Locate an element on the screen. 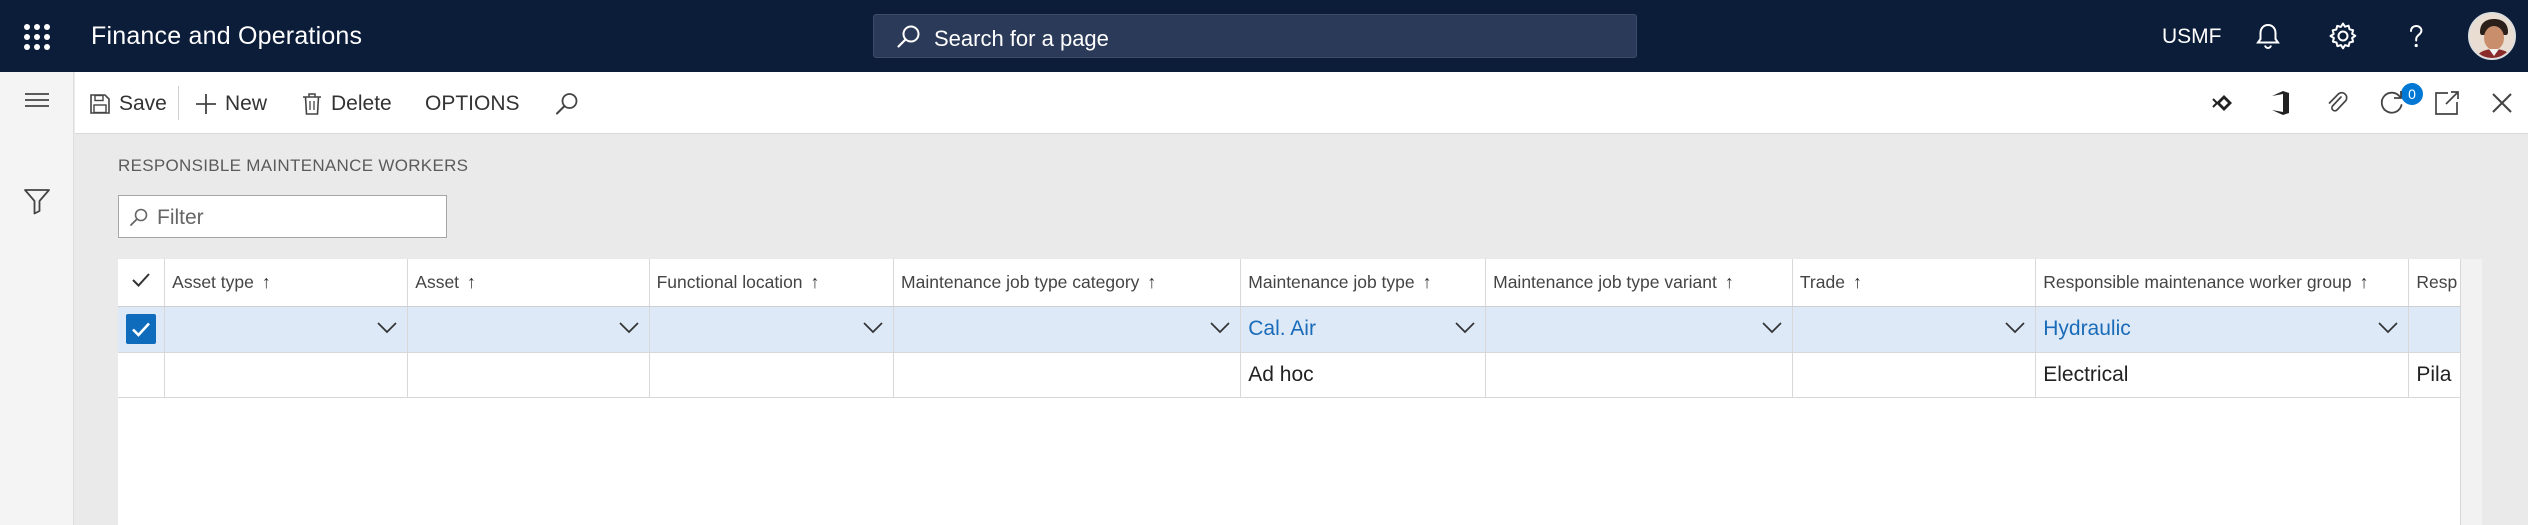  column-label: Asset is located at coordinates (437, 281).